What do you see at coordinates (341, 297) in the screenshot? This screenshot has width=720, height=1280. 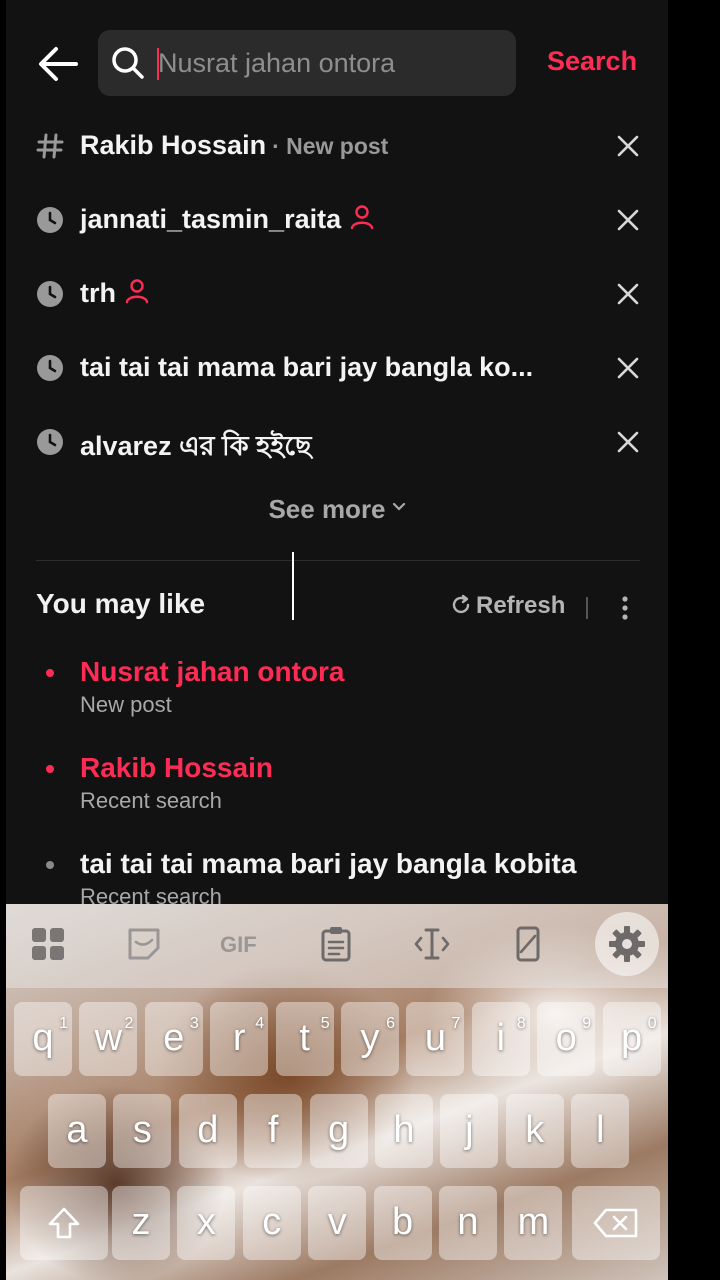 I see `history-item: trh` at bounding box center [341, 297].